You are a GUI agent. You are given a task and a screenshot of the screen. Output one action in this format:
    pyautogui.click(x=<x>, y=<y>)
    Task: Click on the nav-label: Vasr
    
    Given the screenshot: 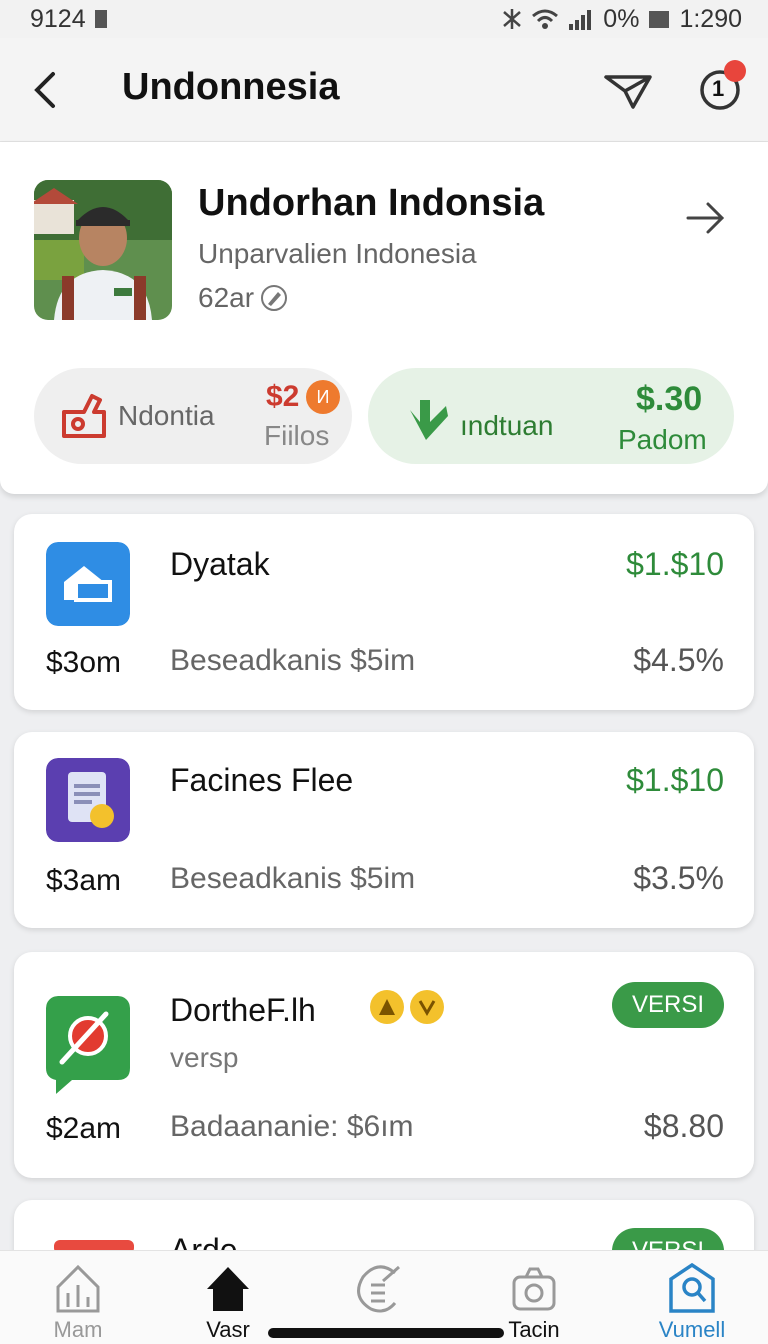 What is the action you would take?
    pyautogui.click(x=228, y=1329)
    